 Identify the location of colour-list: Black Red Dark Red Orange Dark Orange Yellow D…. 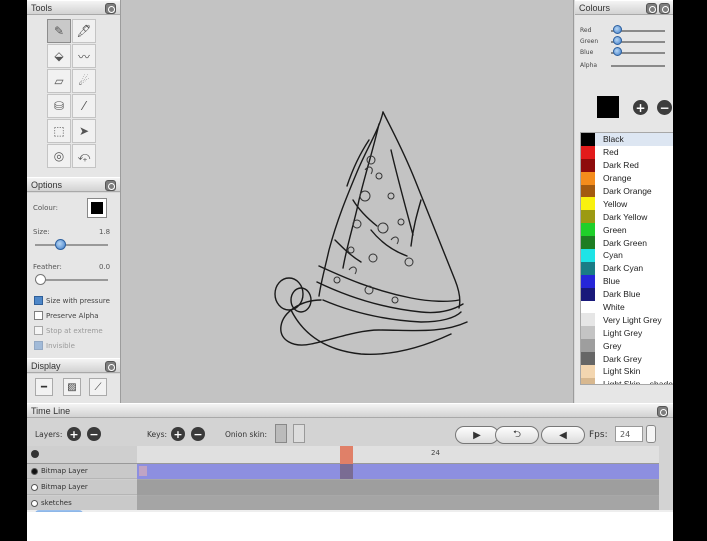
(626, 258).